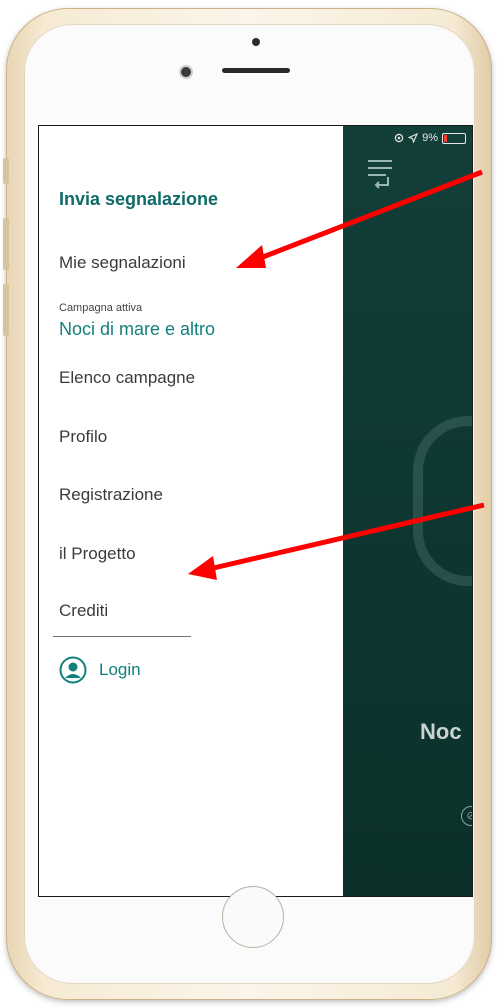 The height and width of the screenshot is (1008, 501). What do you see at coordinates (442, 501) in the screenshot?
I see `app-logo-shape` at bounding box center [442, 501].